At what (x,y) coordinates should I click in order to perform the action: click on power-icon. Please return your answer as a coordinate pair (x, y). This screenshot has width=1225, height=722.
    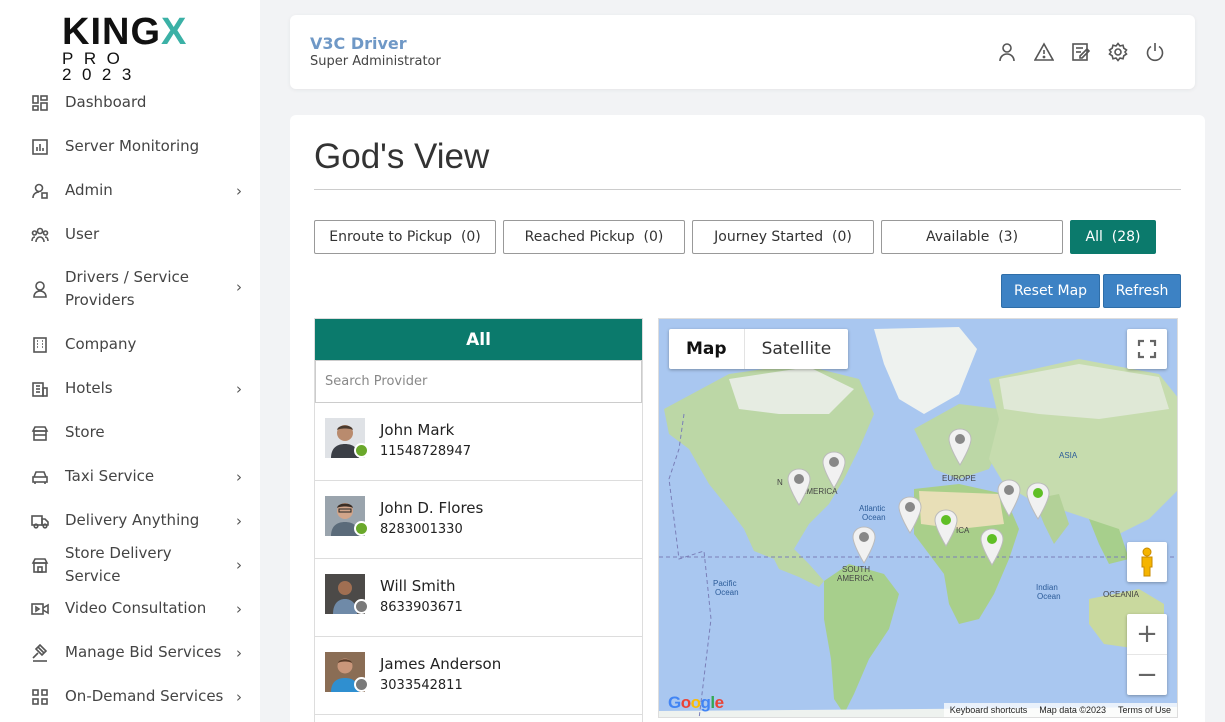
    Looking at the image, I should click on (1155, 52).